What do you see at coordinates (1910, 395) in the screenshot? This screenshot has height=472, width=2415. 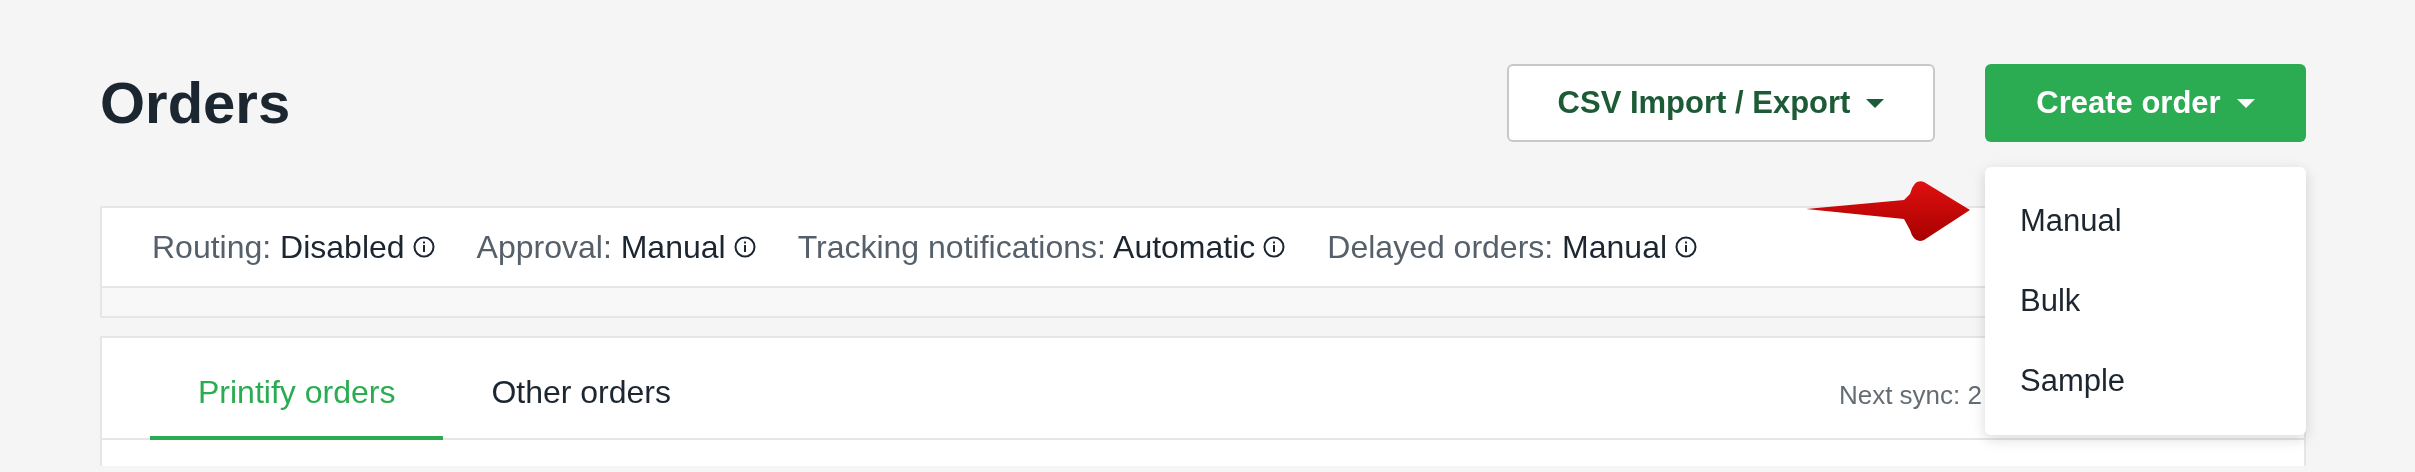 I see `next-sync-text: Next sync: 2` at bounding box center [1910, 395].